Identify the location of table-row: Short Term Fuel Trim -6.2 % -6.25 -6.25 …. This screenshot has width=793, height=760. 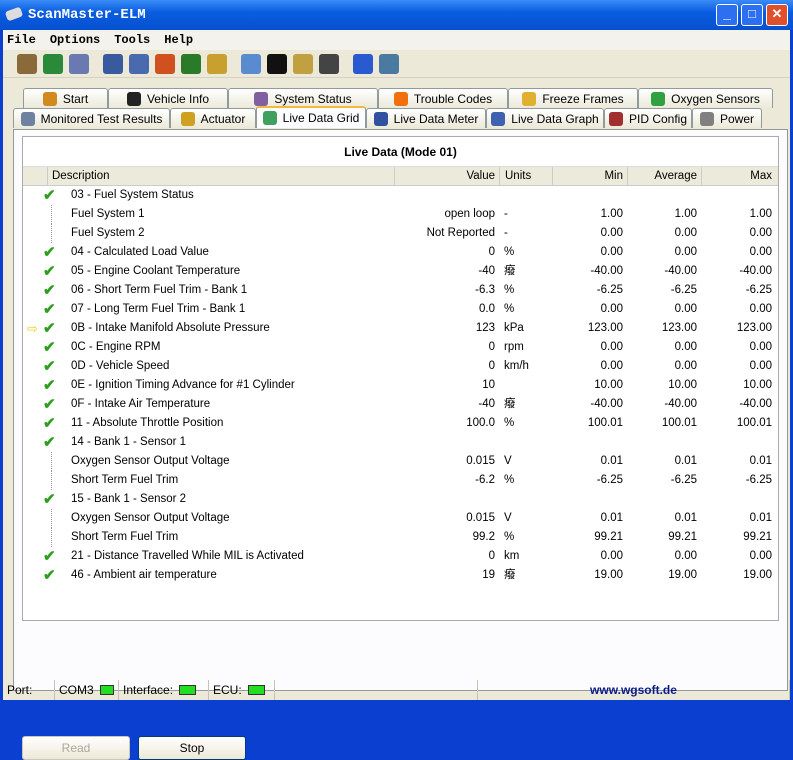
(400, 480).